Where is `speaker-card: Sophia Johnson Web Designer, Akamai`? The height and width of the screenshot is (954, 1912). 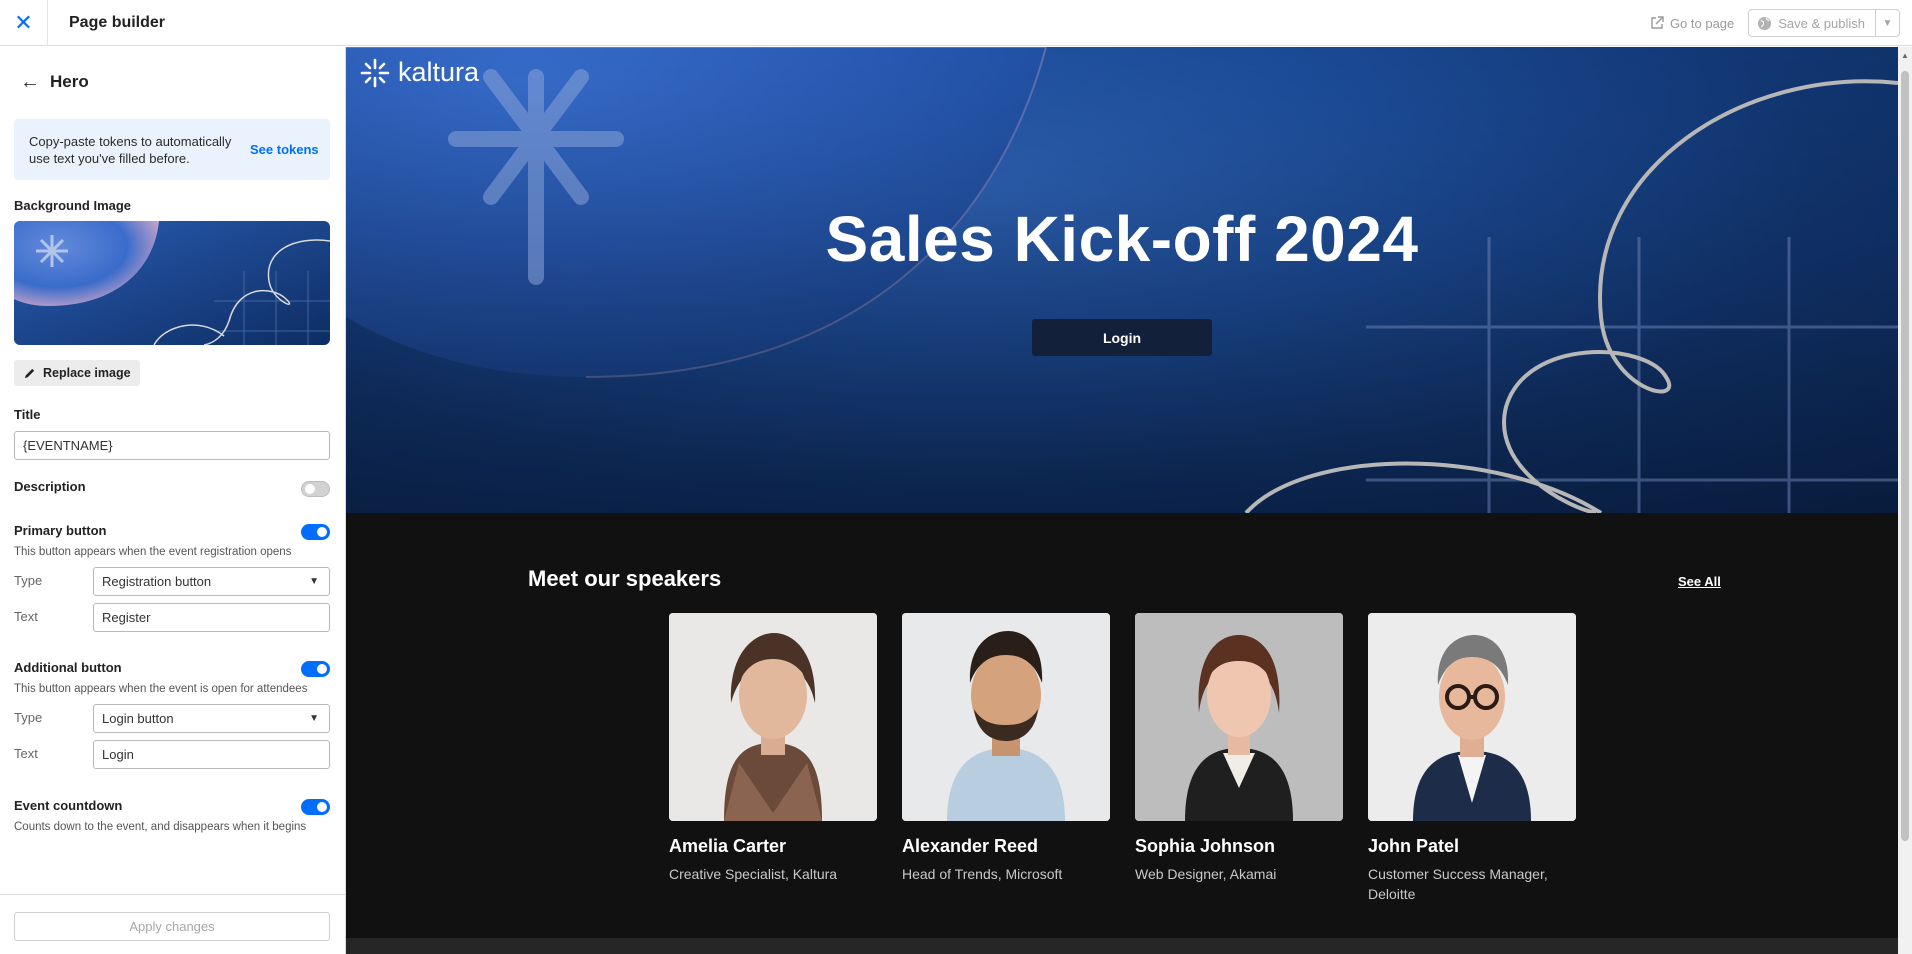 speaker-card: Sophia Johnson Web Designer, Akamai is located at coordinates (1239, 748).